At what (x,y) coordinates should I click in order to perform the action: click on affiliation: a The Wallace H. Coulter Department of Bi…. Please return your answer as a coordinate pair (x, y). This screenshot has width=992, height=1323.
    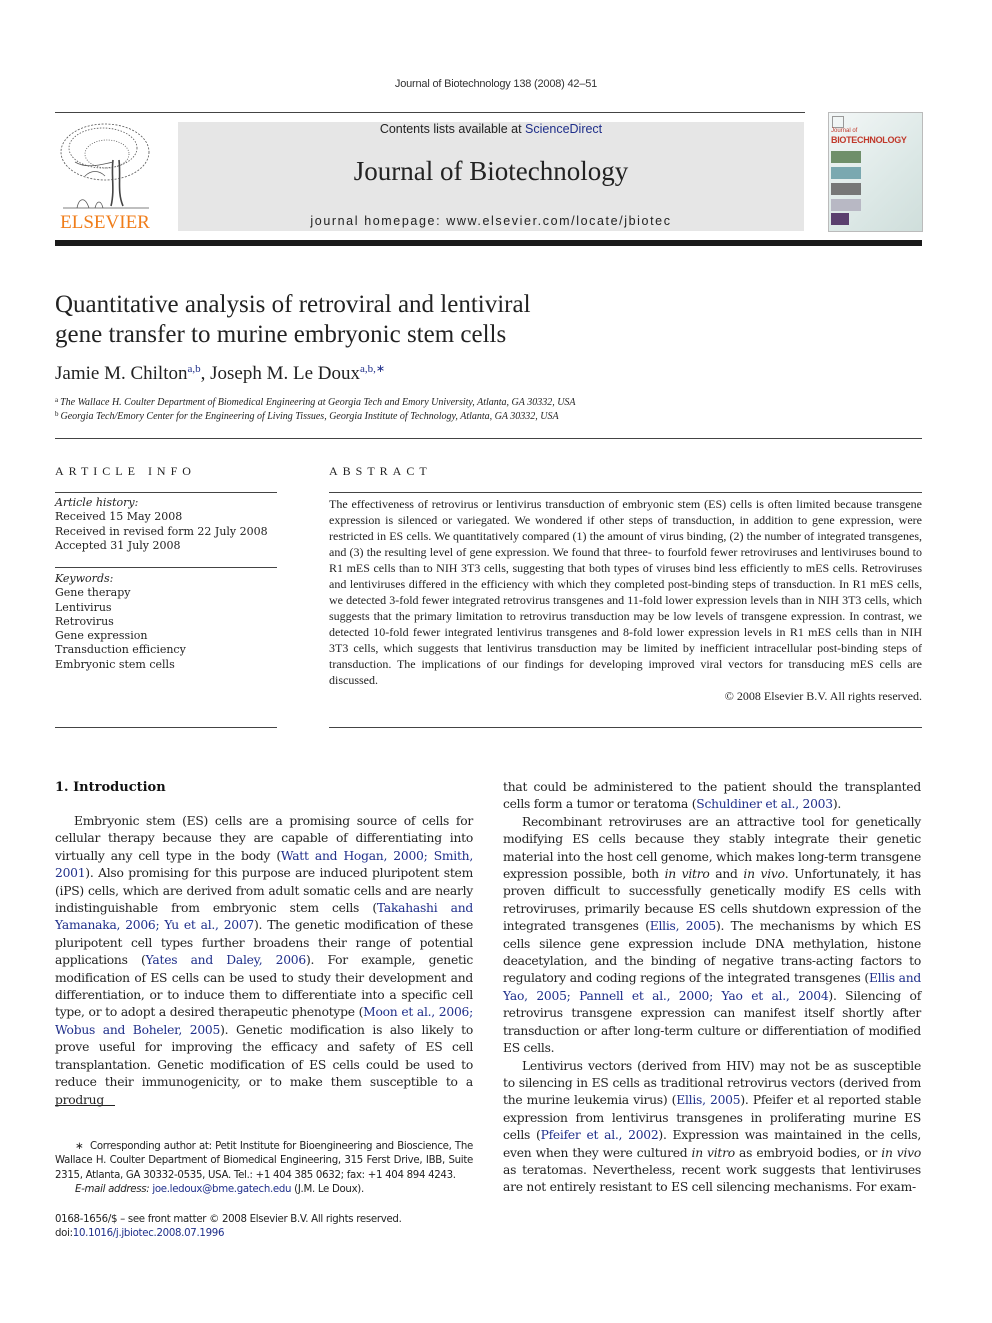
    Looking at the image, I should click on (315, 402).